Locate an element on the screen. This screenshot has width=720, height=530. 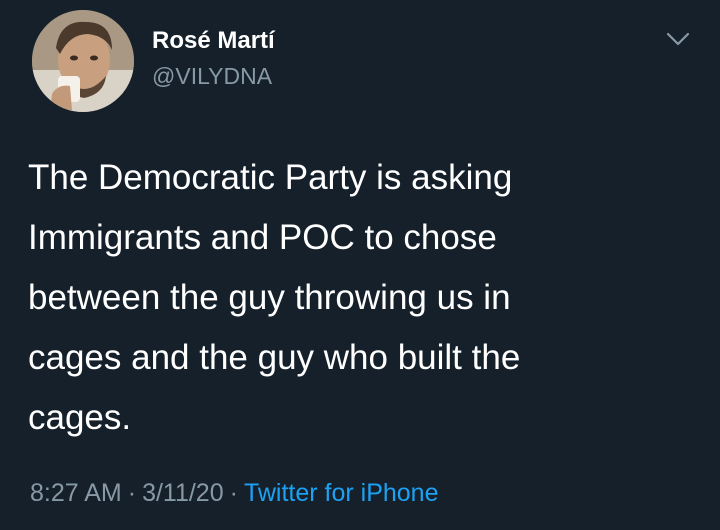
tweet-source-link: Twitter for iPhone is located at coordinates (341, 493).